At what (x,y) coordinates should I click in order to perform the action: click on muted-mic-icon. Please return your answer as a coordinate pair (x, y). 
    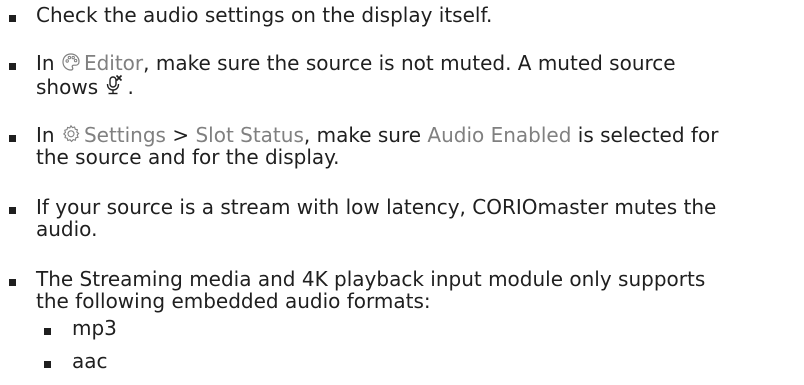
    Looking at the image, I should click on (114, 85).